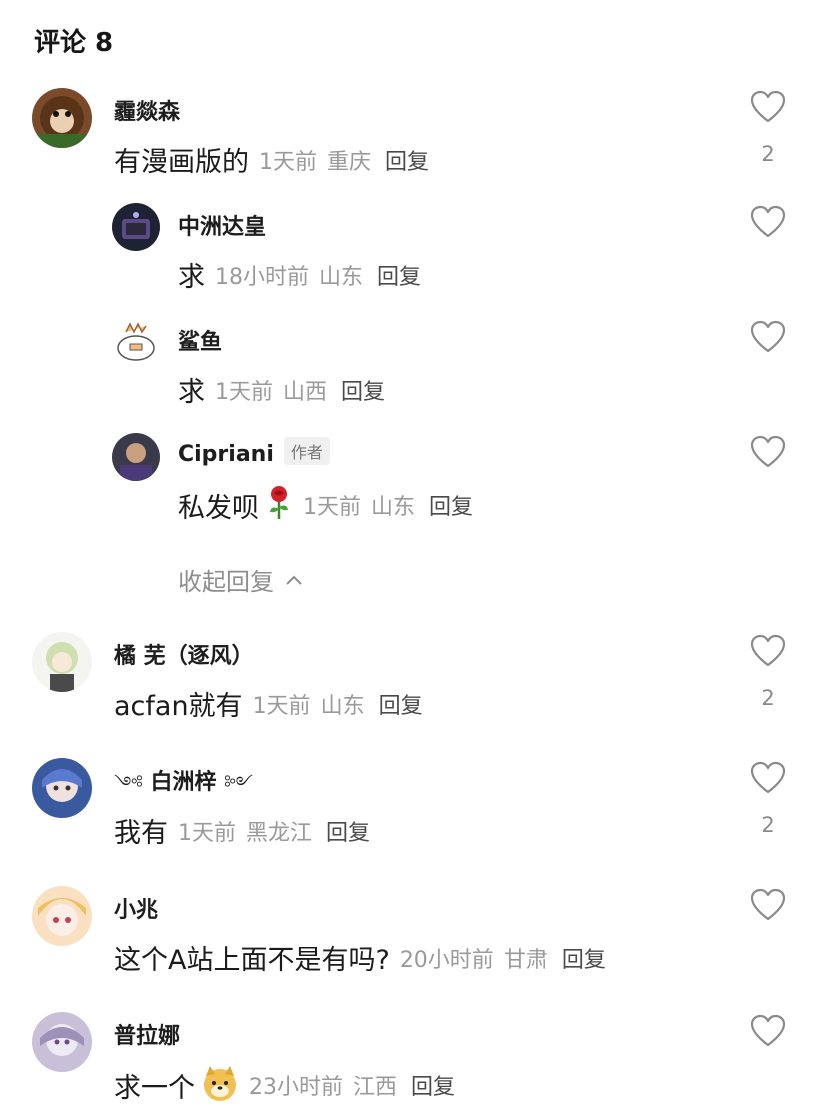 The height and width of the screenshot is (1120, 828). I want to click on comment-text: 求一个, so click(154, 1088).